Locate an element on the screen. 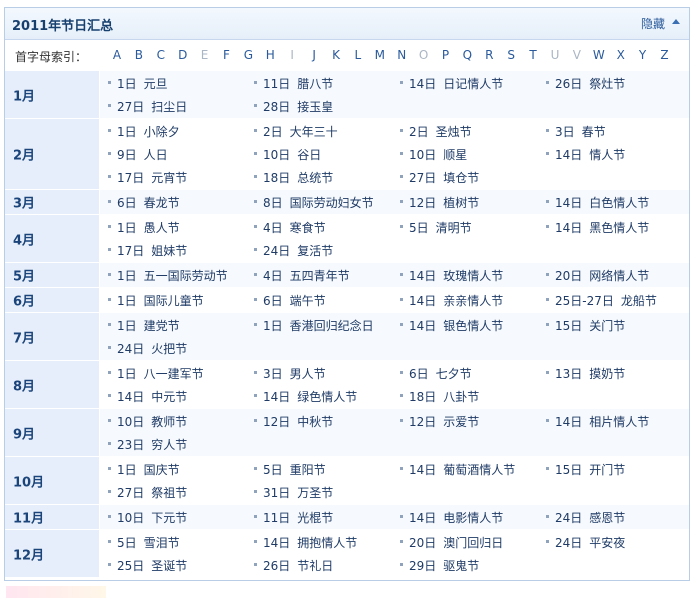 The height and width of the screenshot is (602, 698). alpha-letter-h: H is located at coordinates (270, 55).